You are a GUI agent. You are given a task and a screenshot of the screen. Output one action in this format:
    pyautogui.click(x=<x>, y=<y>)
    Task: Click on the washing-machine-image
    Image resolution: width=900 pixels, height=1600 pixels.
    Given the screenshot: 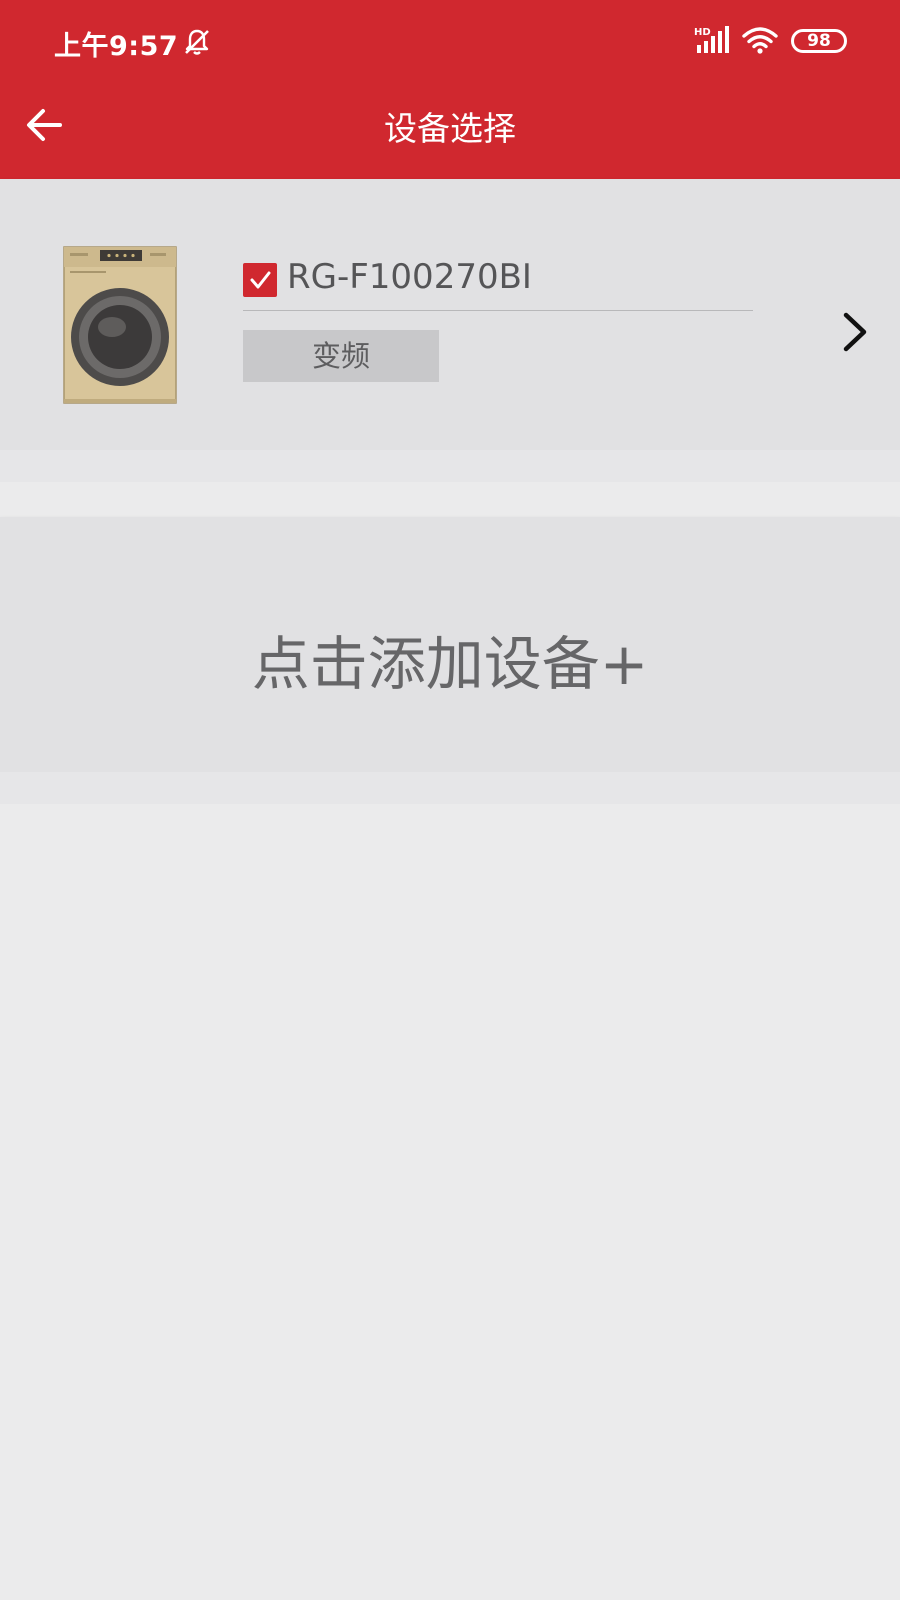 What is the action you would take?
    pyautogui.click(x=120, y=325)
    